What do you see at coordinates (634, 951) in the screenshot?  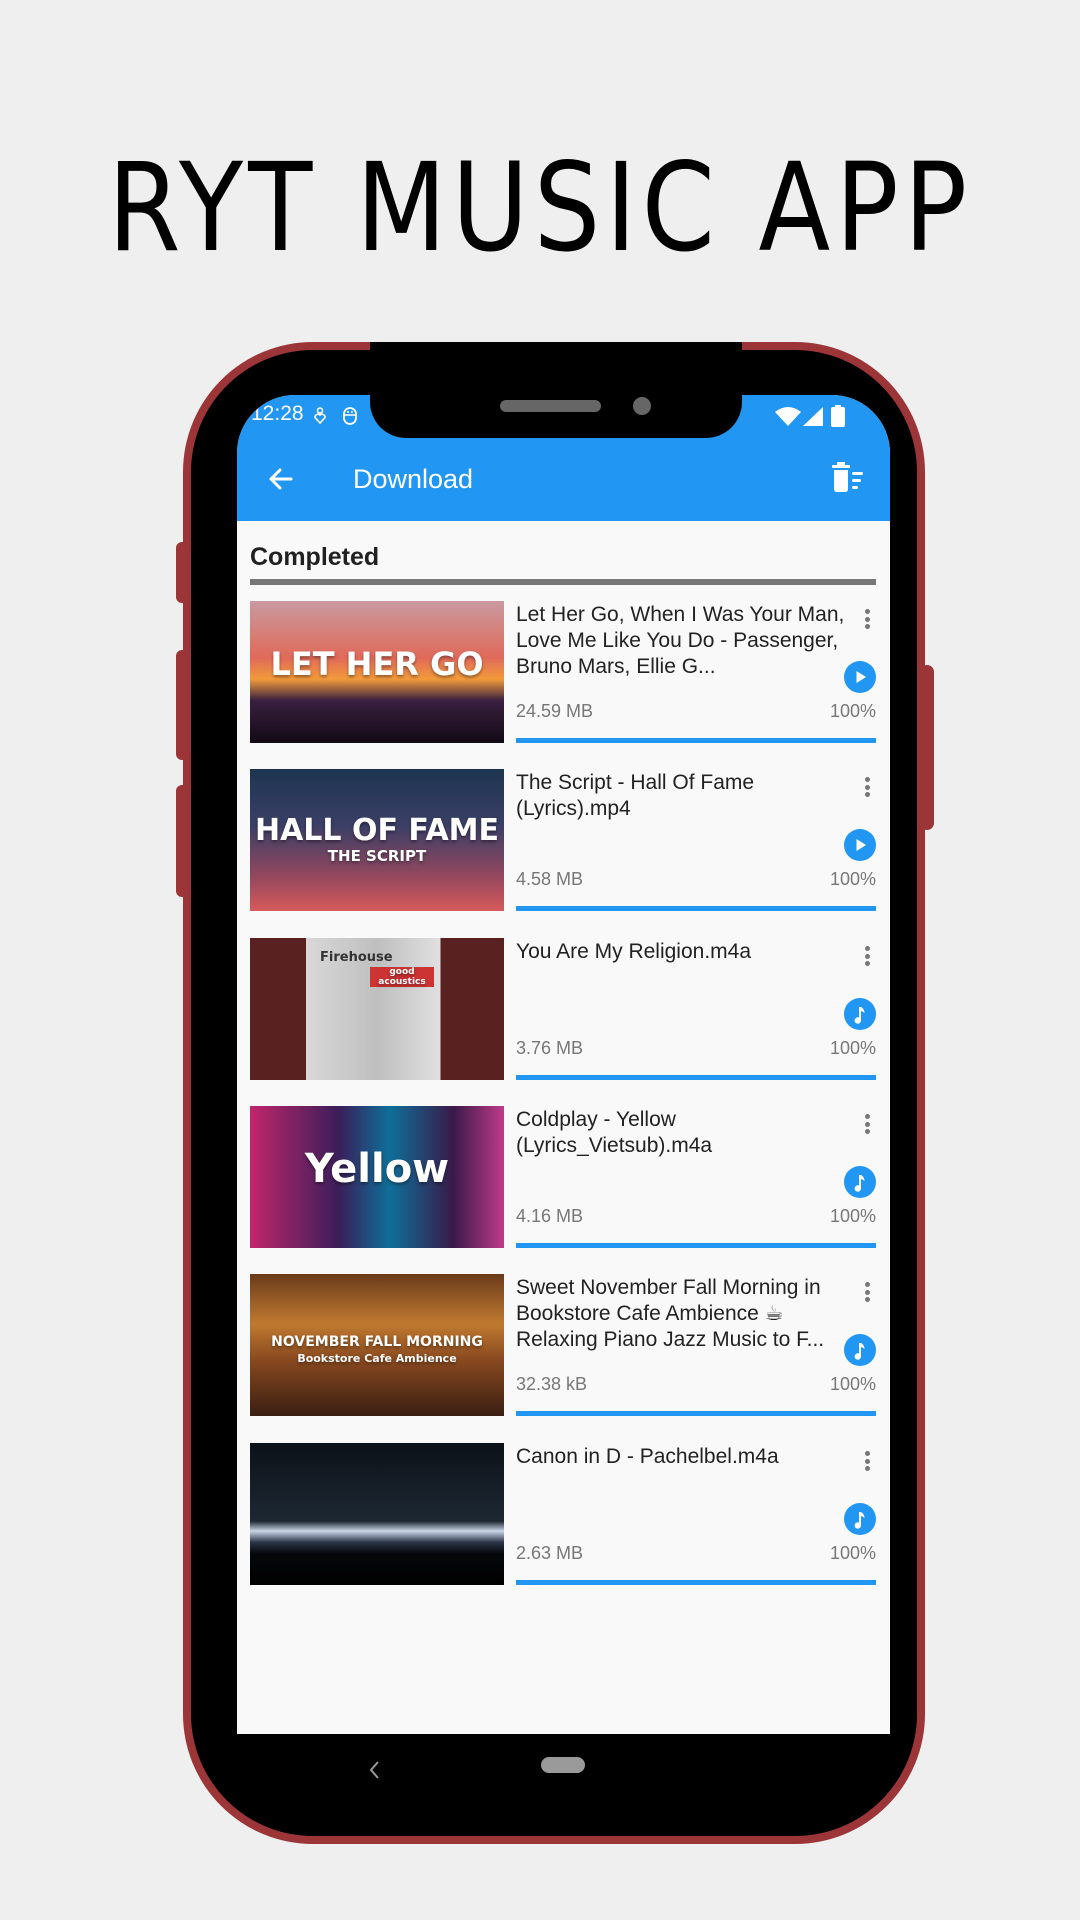 I see `download-title: You Are My Religion.m4a` at bounding box center [634, 951].